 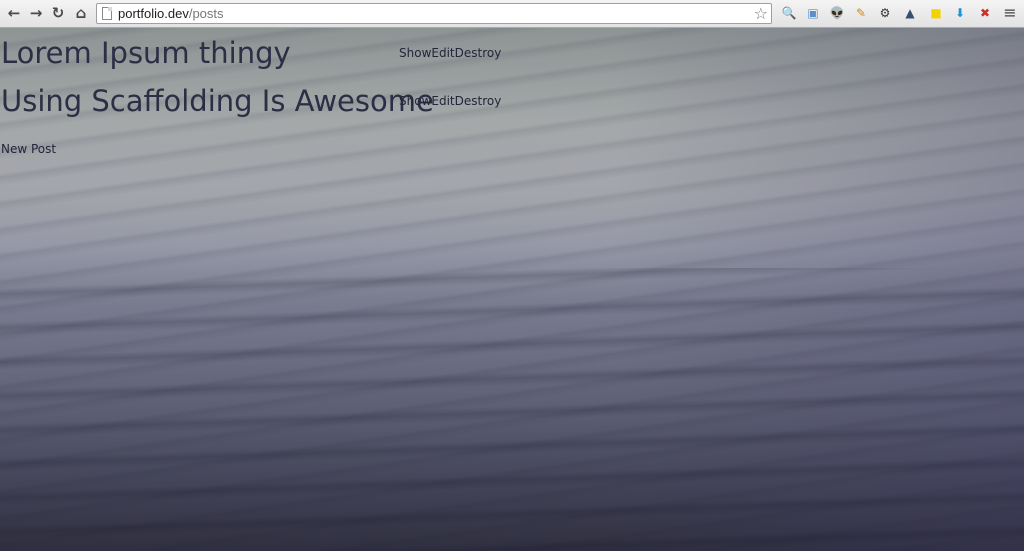 I want to click on alien-extension-icon: 👽, so click(x=837, y=13).